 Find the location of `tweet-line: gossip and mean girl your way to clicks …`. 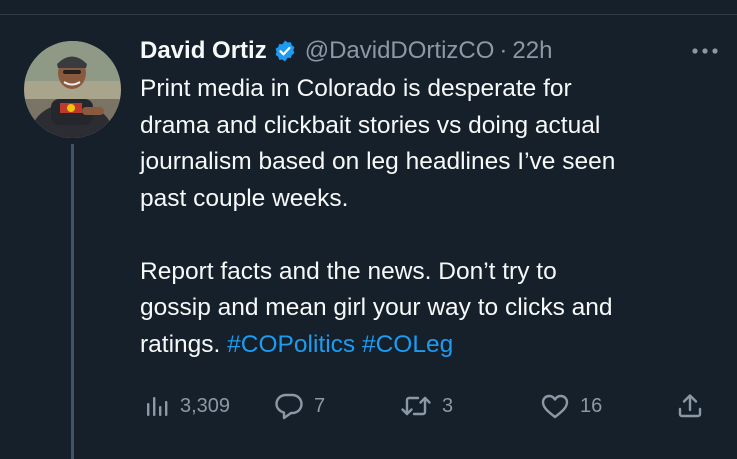

tweet-line: gossip and mean girl your way to clicks … is located at coordinates (376, 307).